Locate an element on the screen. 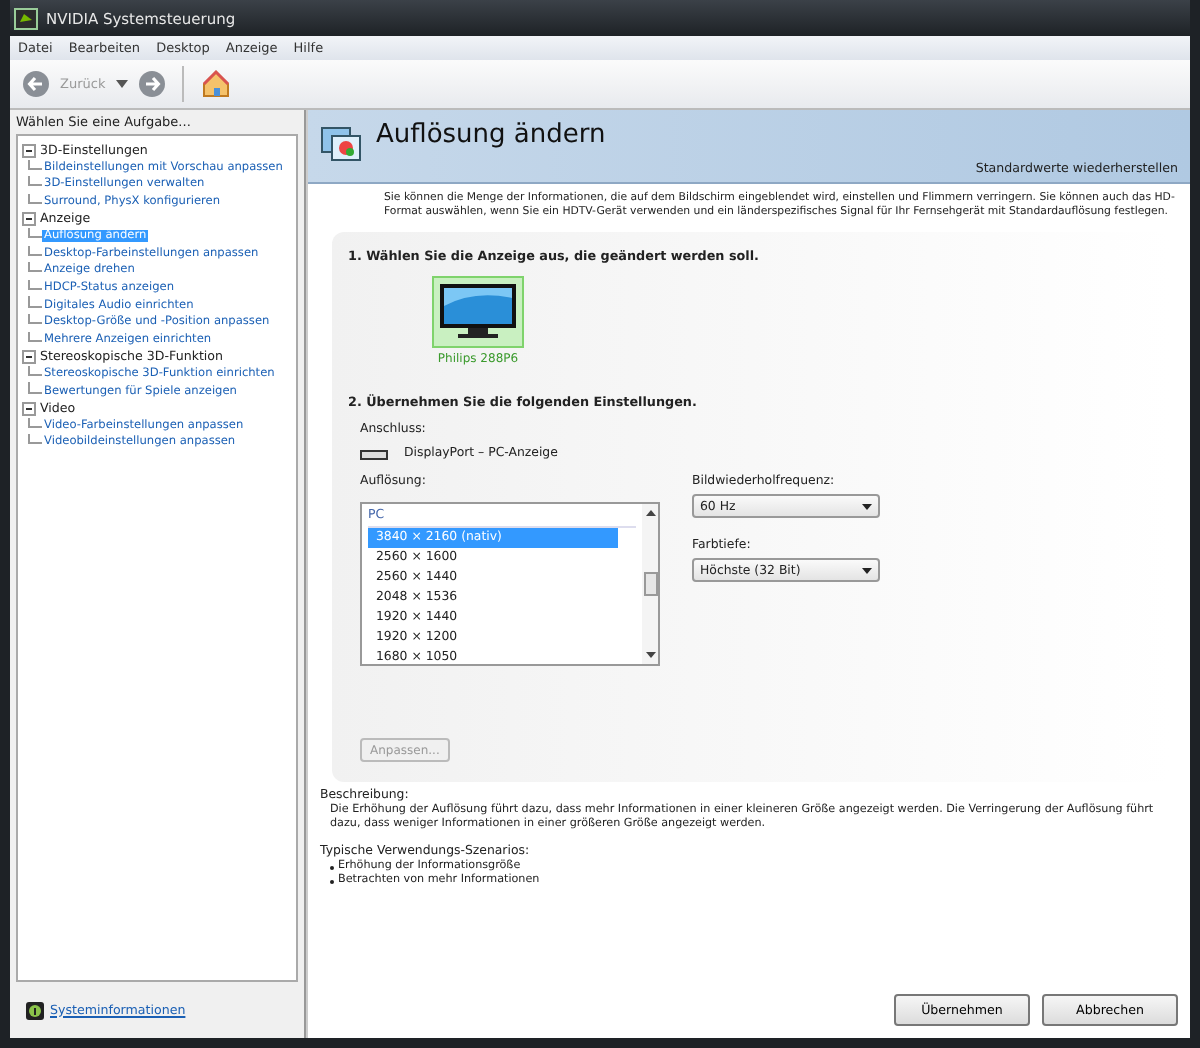 The image size is (1200, 1048). app-icon is located at coordinates (26, 18).